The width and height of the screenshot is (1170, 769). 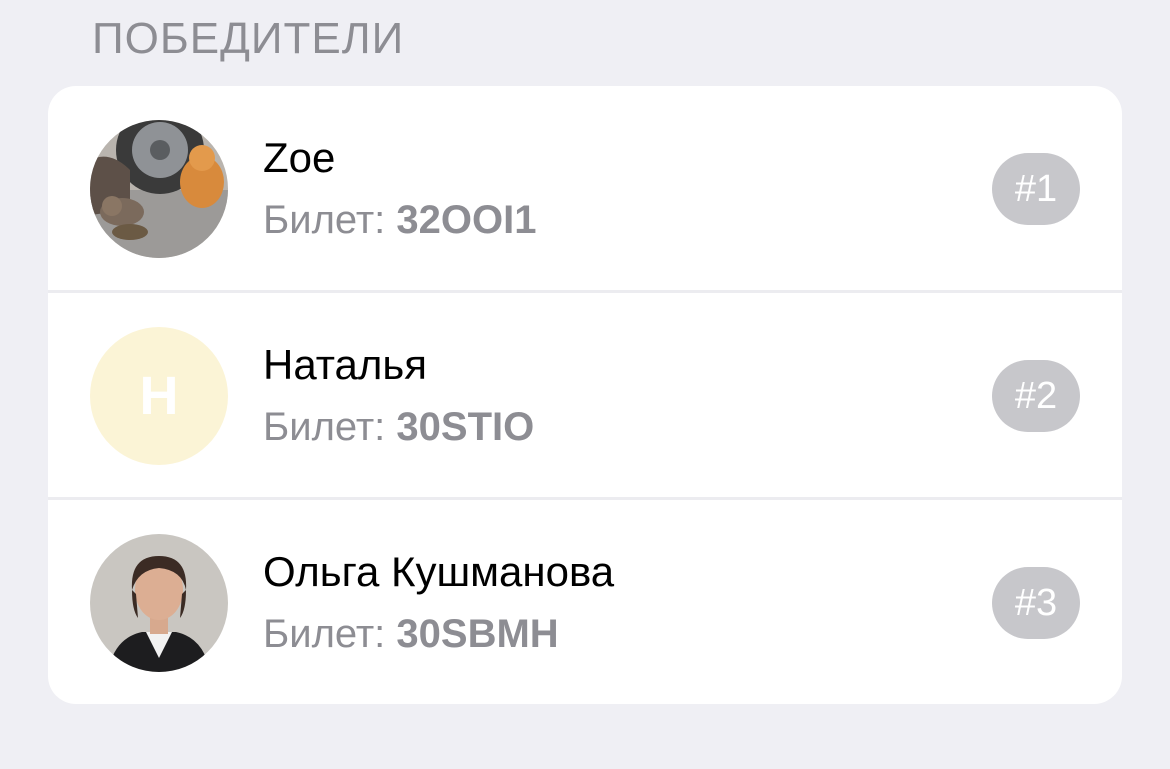 What do you see at coordinates (299, 157) in the screenshot?
I see `winner-name: Zoe` at bounding box center [299, 157].